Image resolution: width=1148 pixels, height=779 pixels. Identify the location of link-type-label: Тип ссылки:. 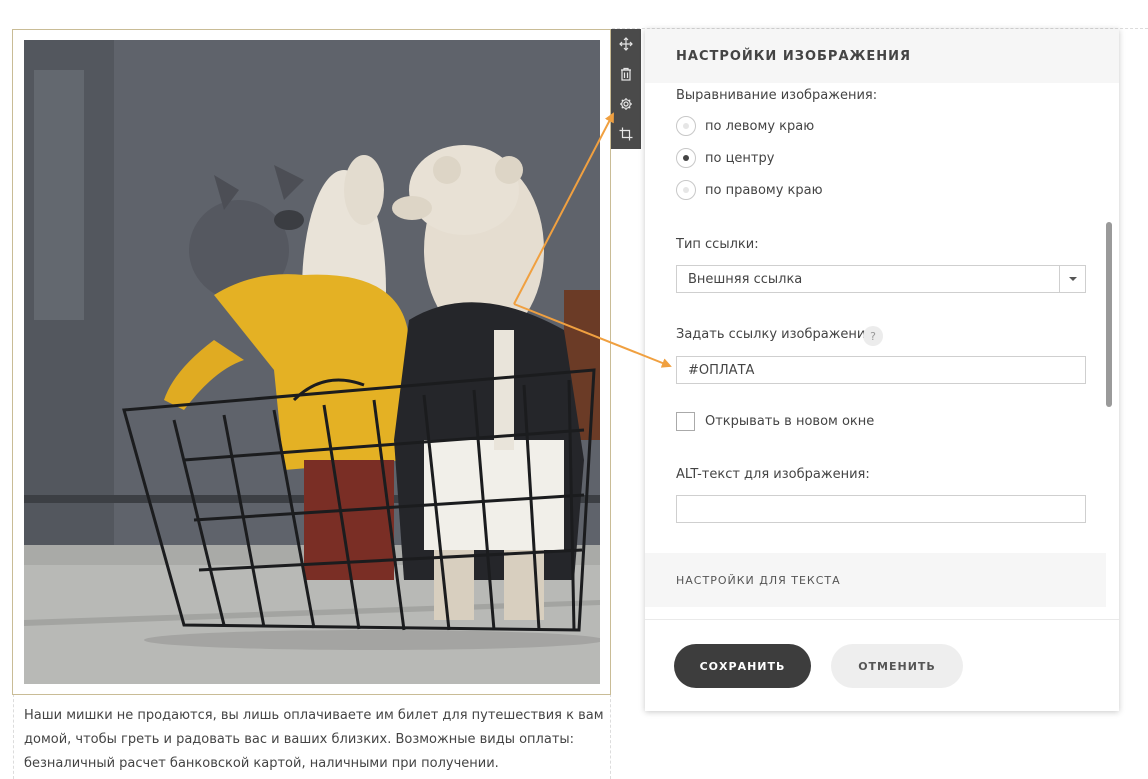
(717, 244).